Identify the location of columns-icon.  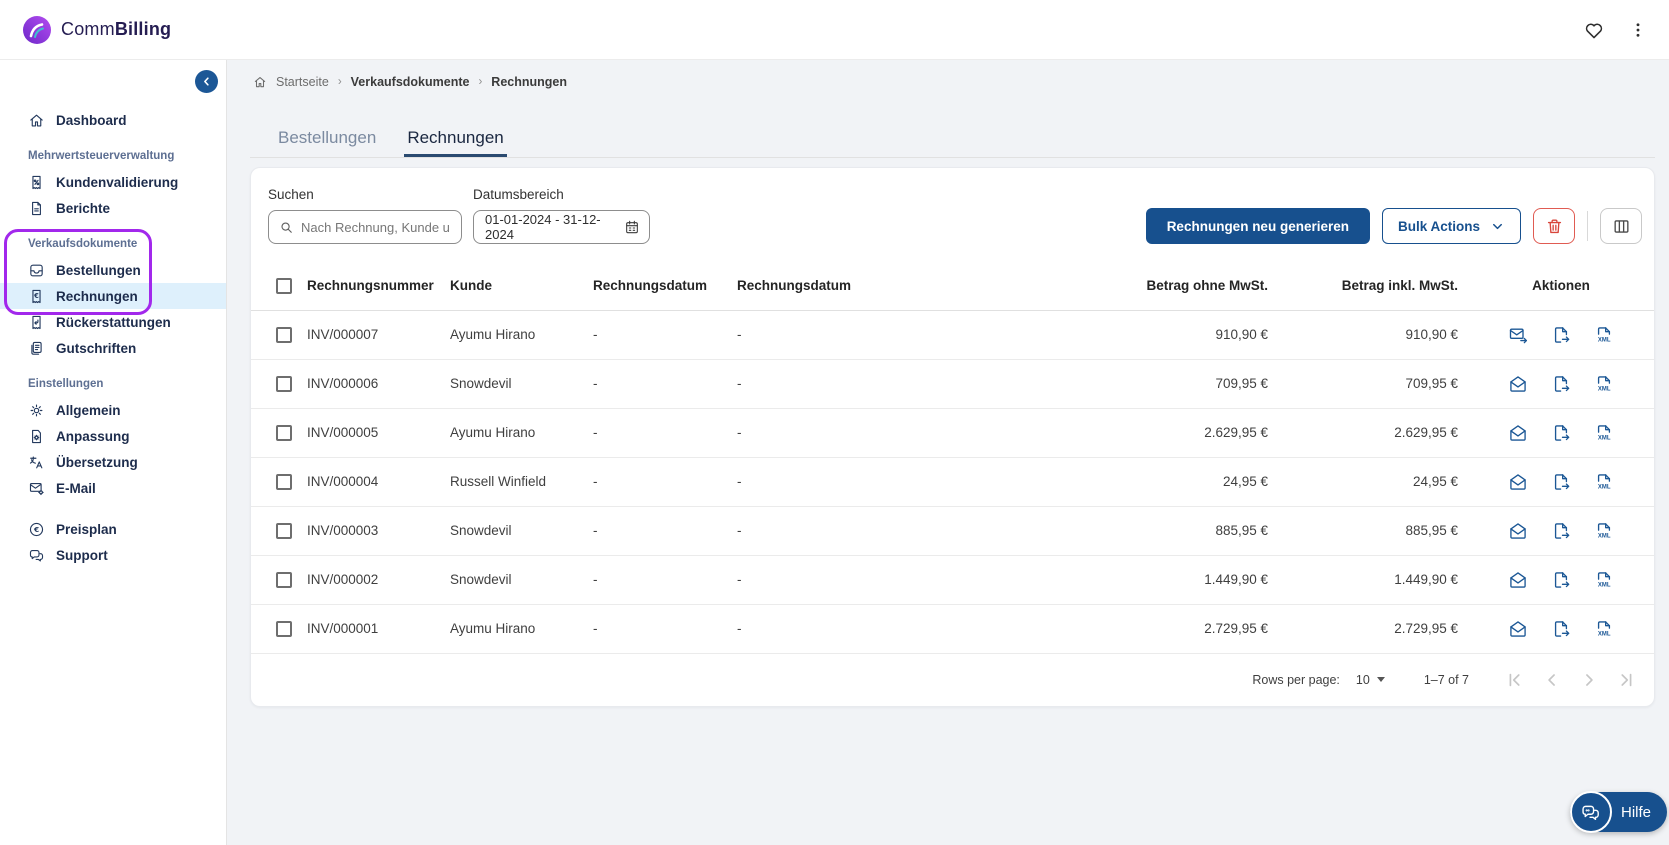
(1621, 226).